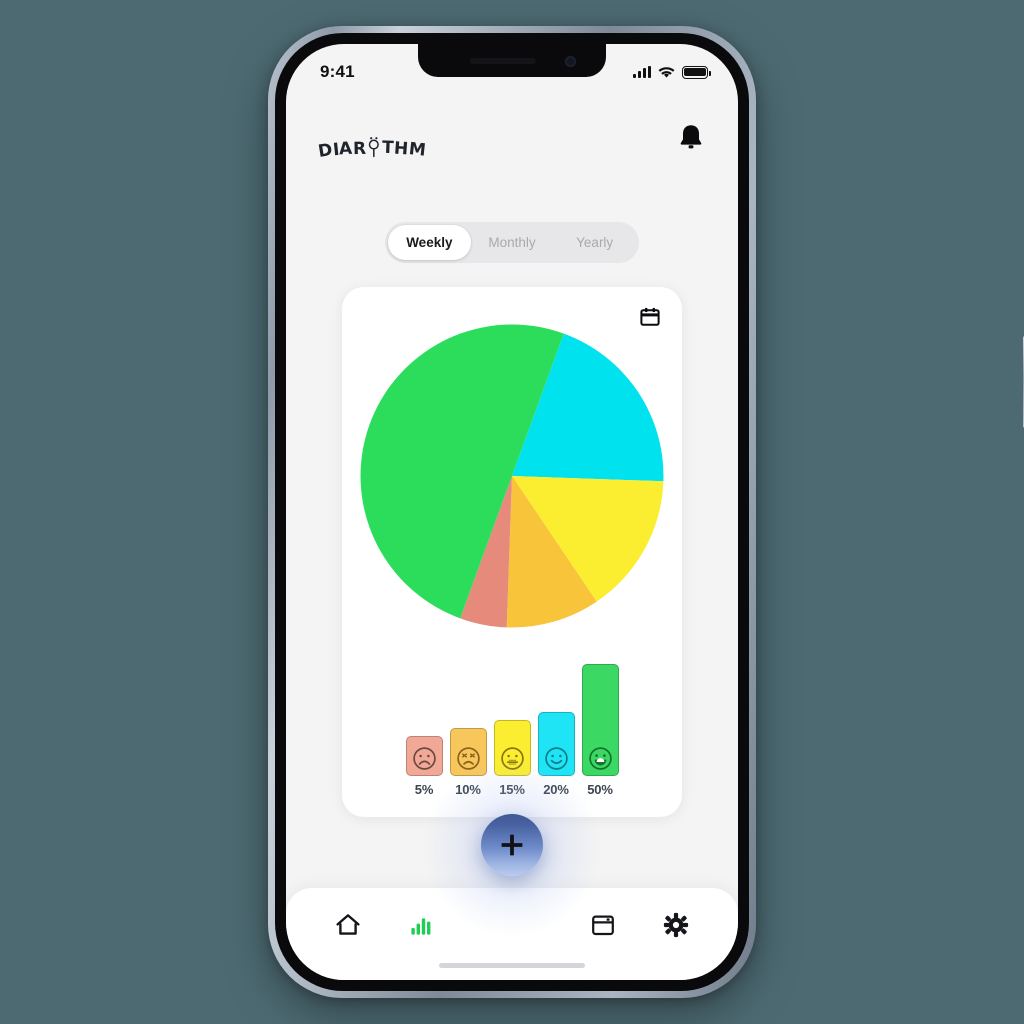  I want to click on app-header: DIAR THM, so click(512, 137).